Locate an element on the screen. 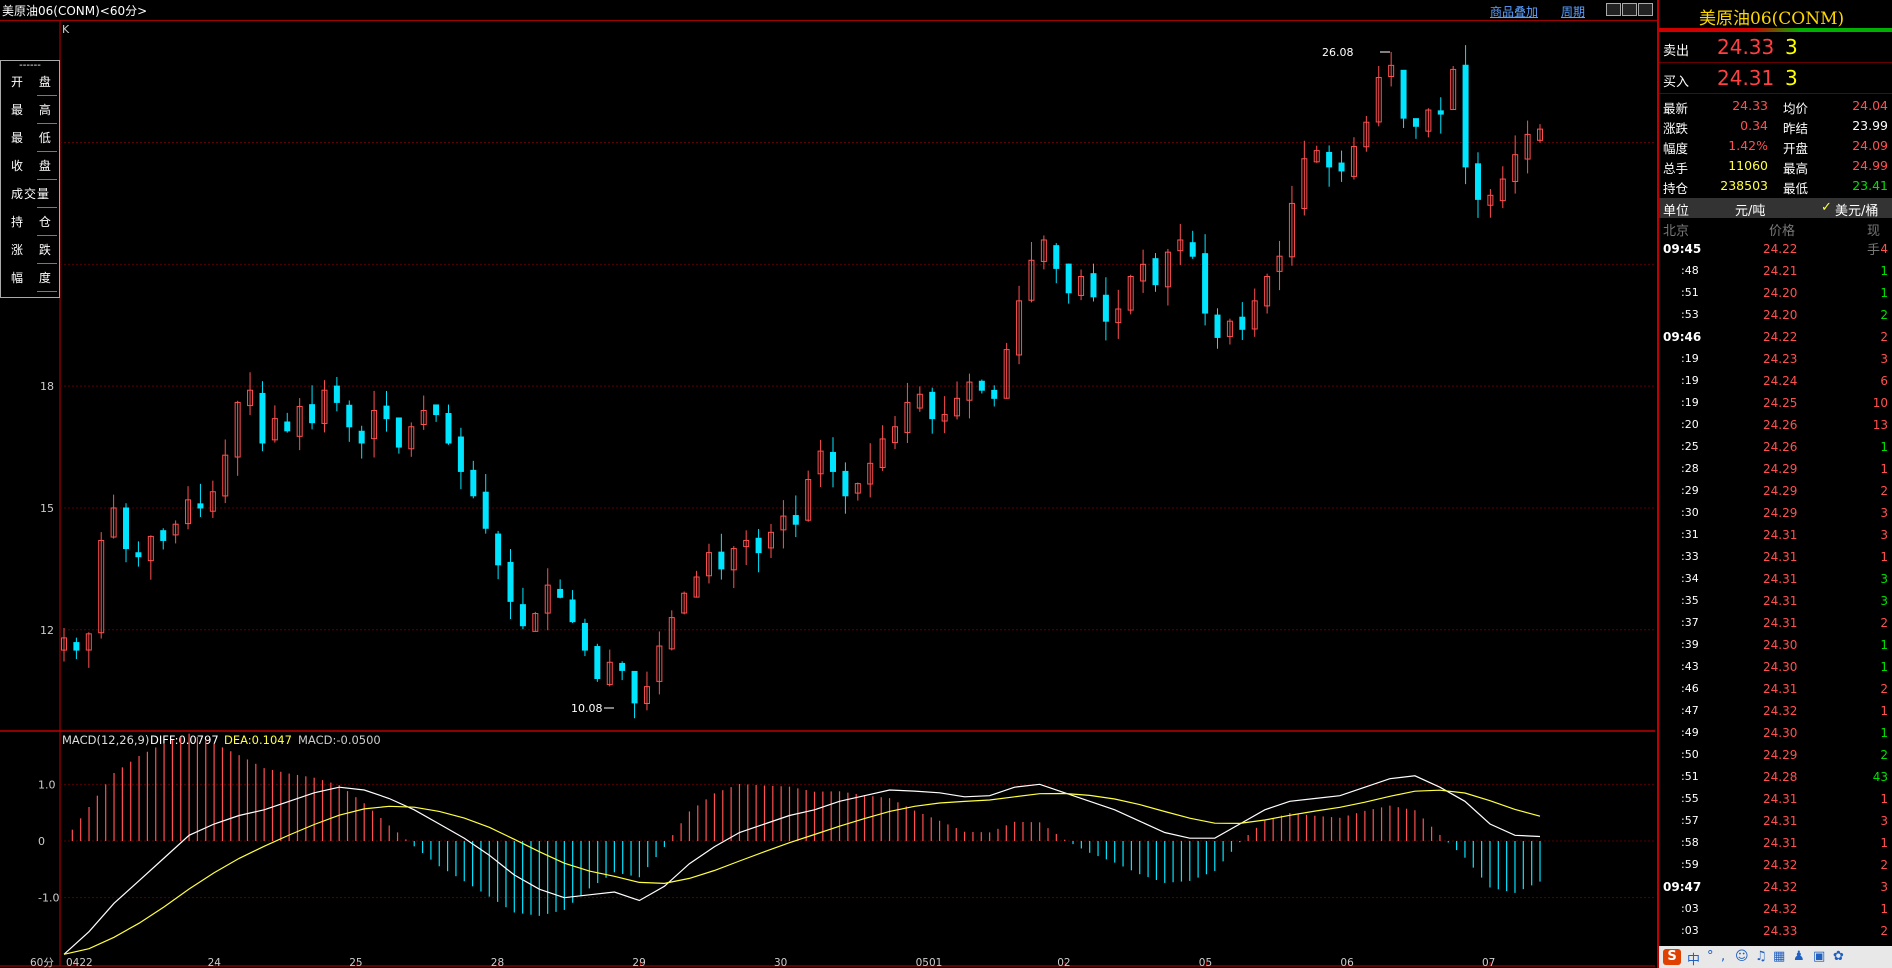 The height and width of the screenshot is (968, 1892). overlay-commodity-link: 商品叠加 is located at coordinates (1514, 11).